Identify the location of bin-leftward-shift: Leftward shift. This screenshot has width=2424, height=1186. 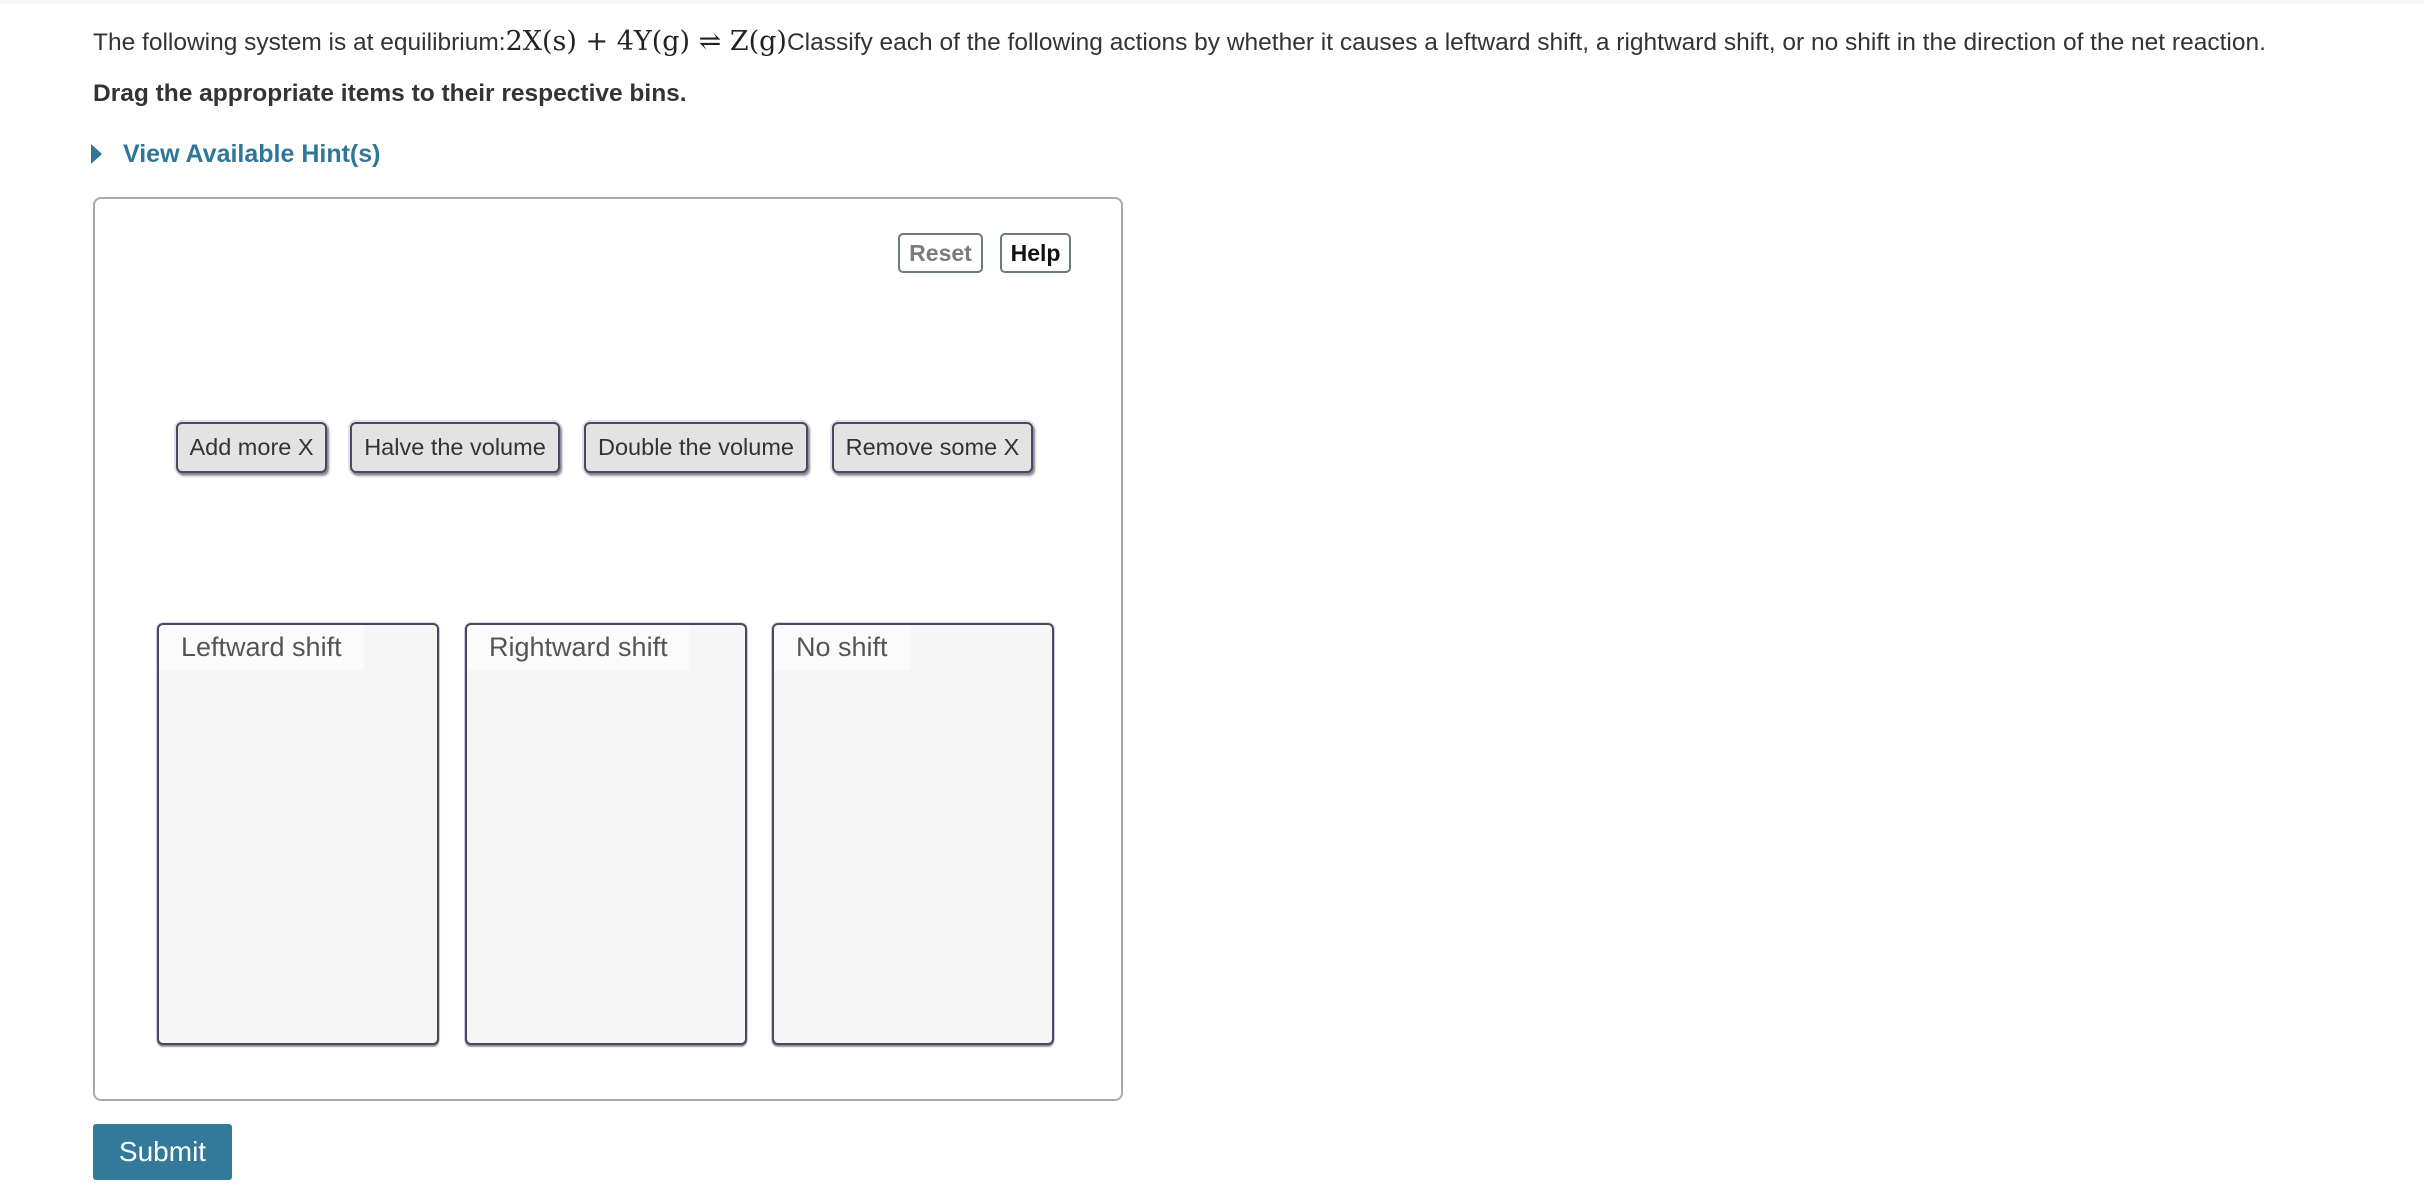
(298, 834).